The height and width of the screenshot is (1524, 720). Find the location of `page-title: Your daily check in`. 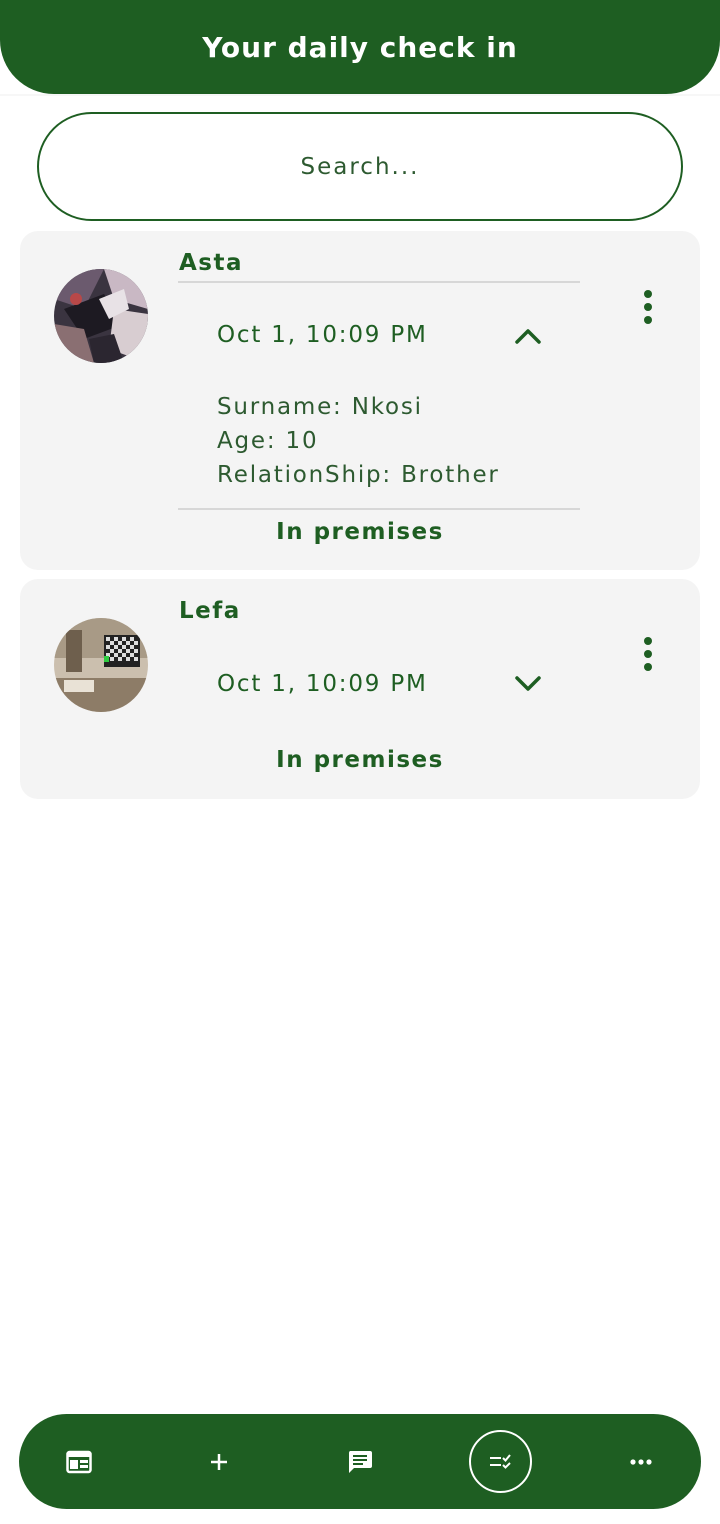

page-title: Your daily check in is located at coordinates (360, 47).